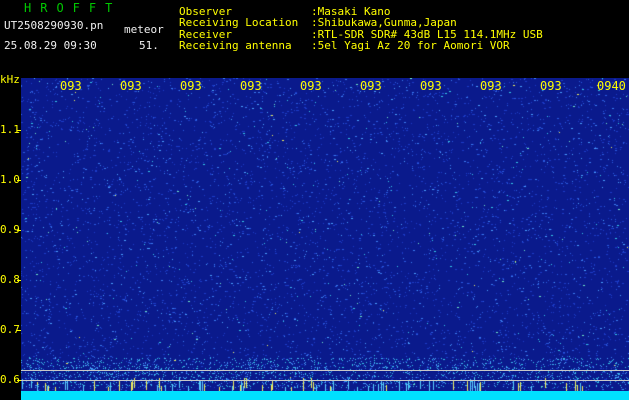  I want to click on mode-label: meteor, so click(144, 29).